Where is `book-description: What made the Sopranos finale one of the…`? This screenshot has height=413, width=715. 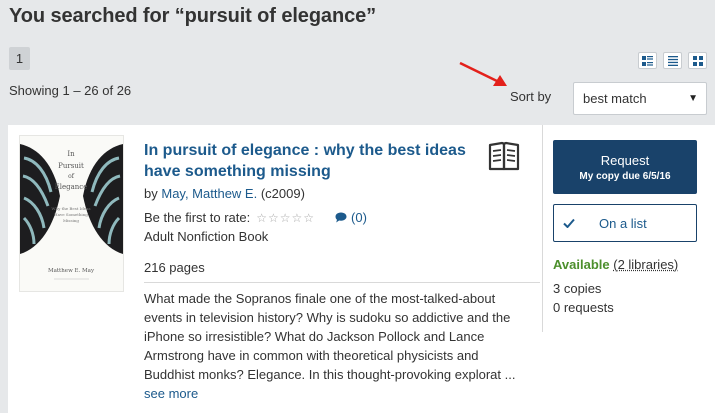 book-description: What made the Sopranos finale one of the… is located at coordinates (337, 346).